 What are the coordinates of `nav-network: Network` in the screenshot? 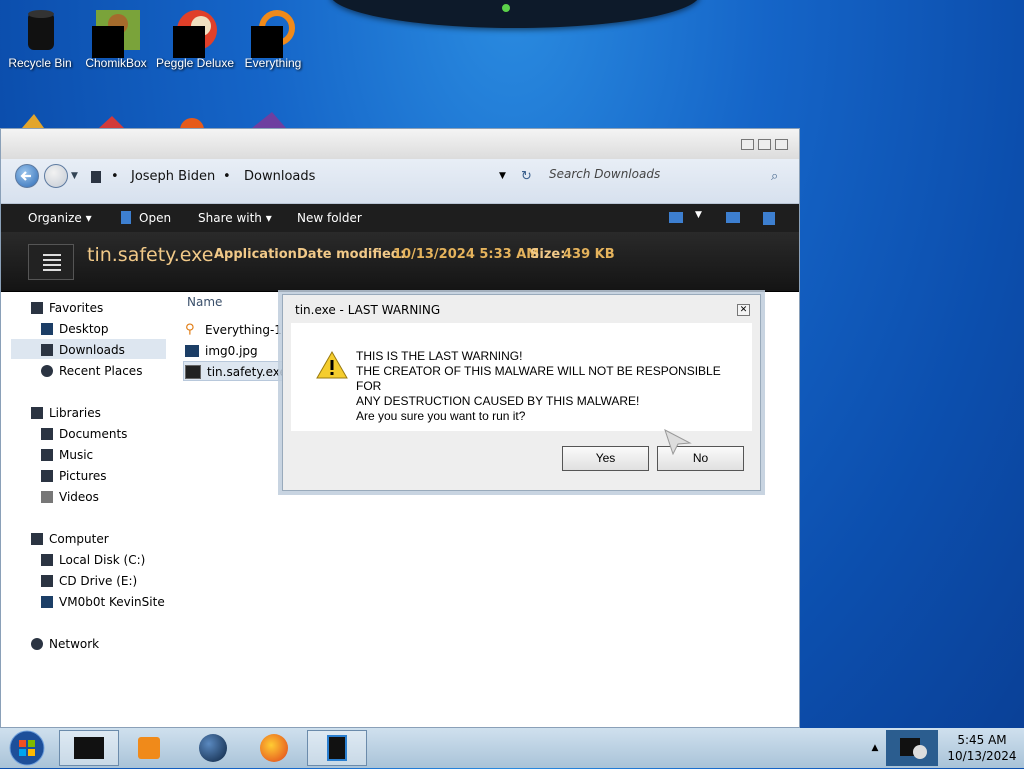 It's located at (65, 644).